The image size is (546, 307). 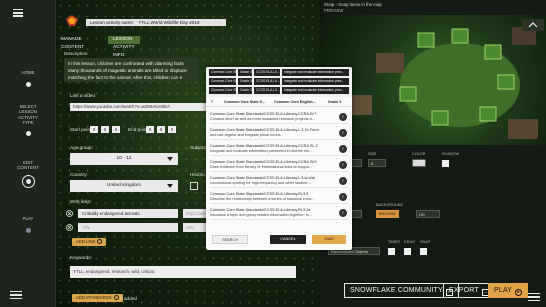 I want to click on timer-checkbox, so click(x=391, y=251).